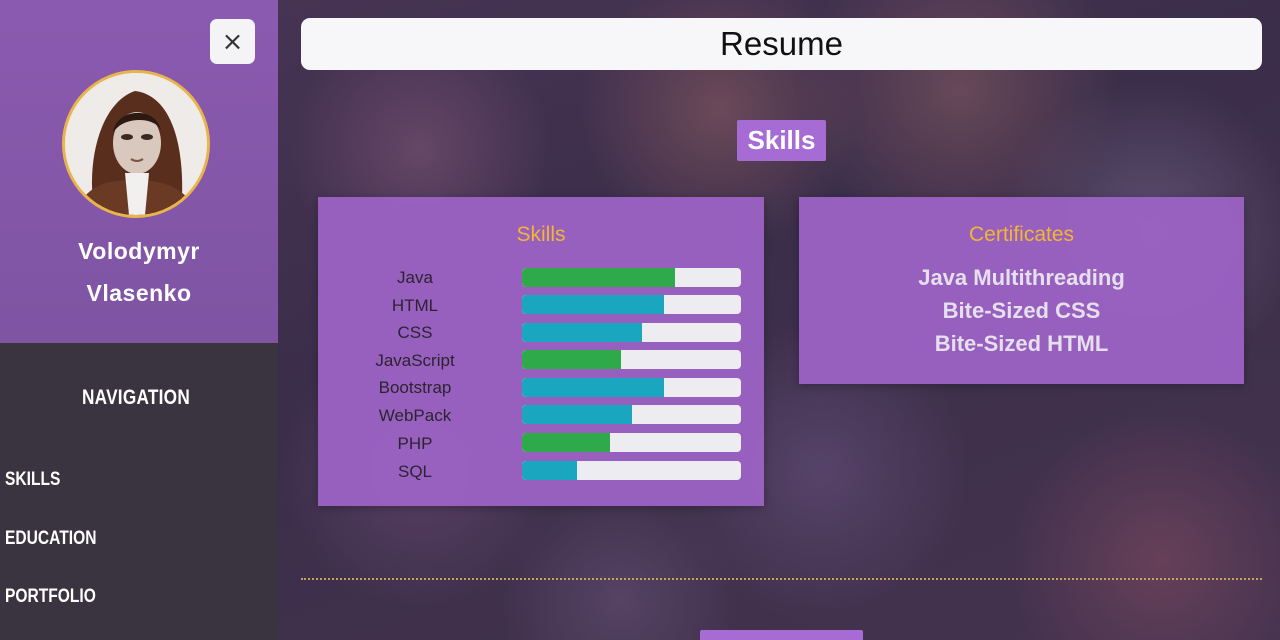  I want to click on section-divider, so click(781, 579).